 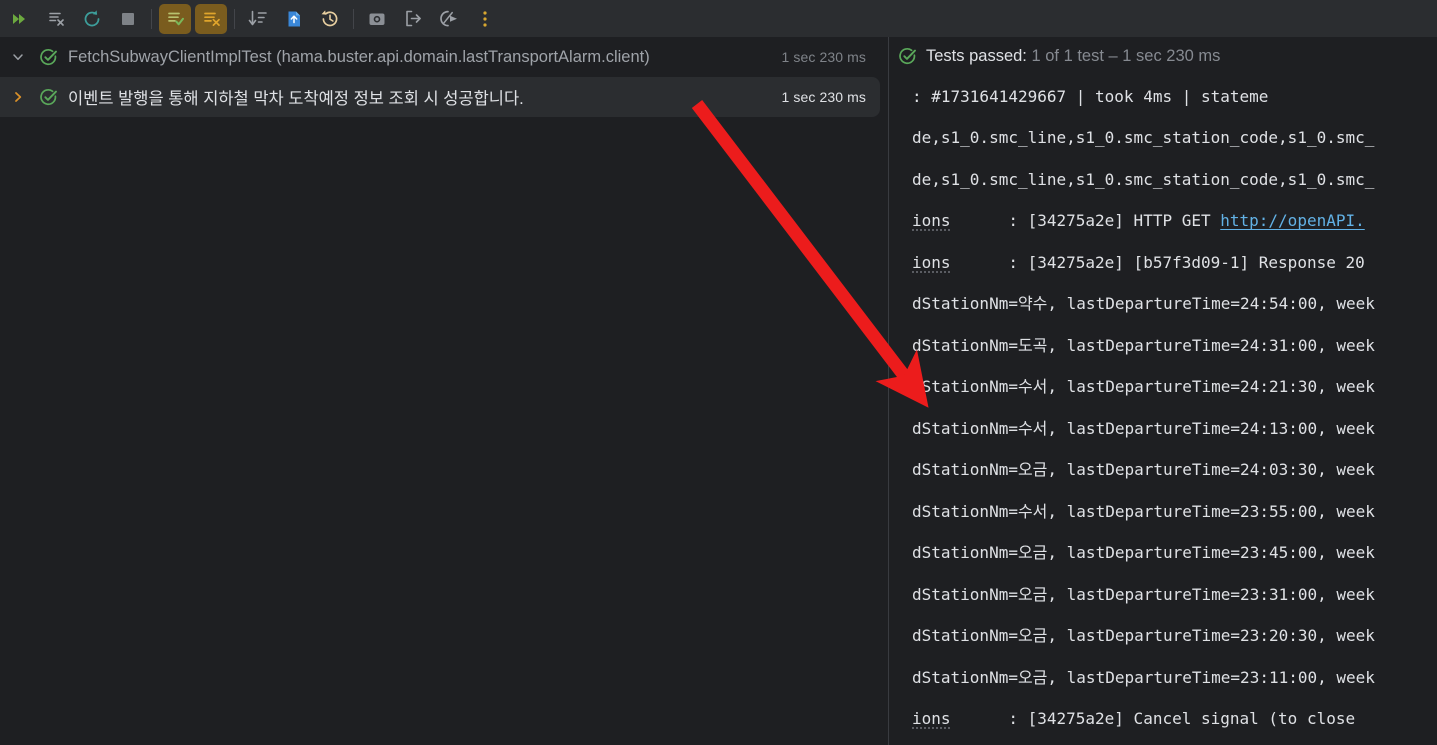 I want to click on stop-icon, so click(x=128, y=19).